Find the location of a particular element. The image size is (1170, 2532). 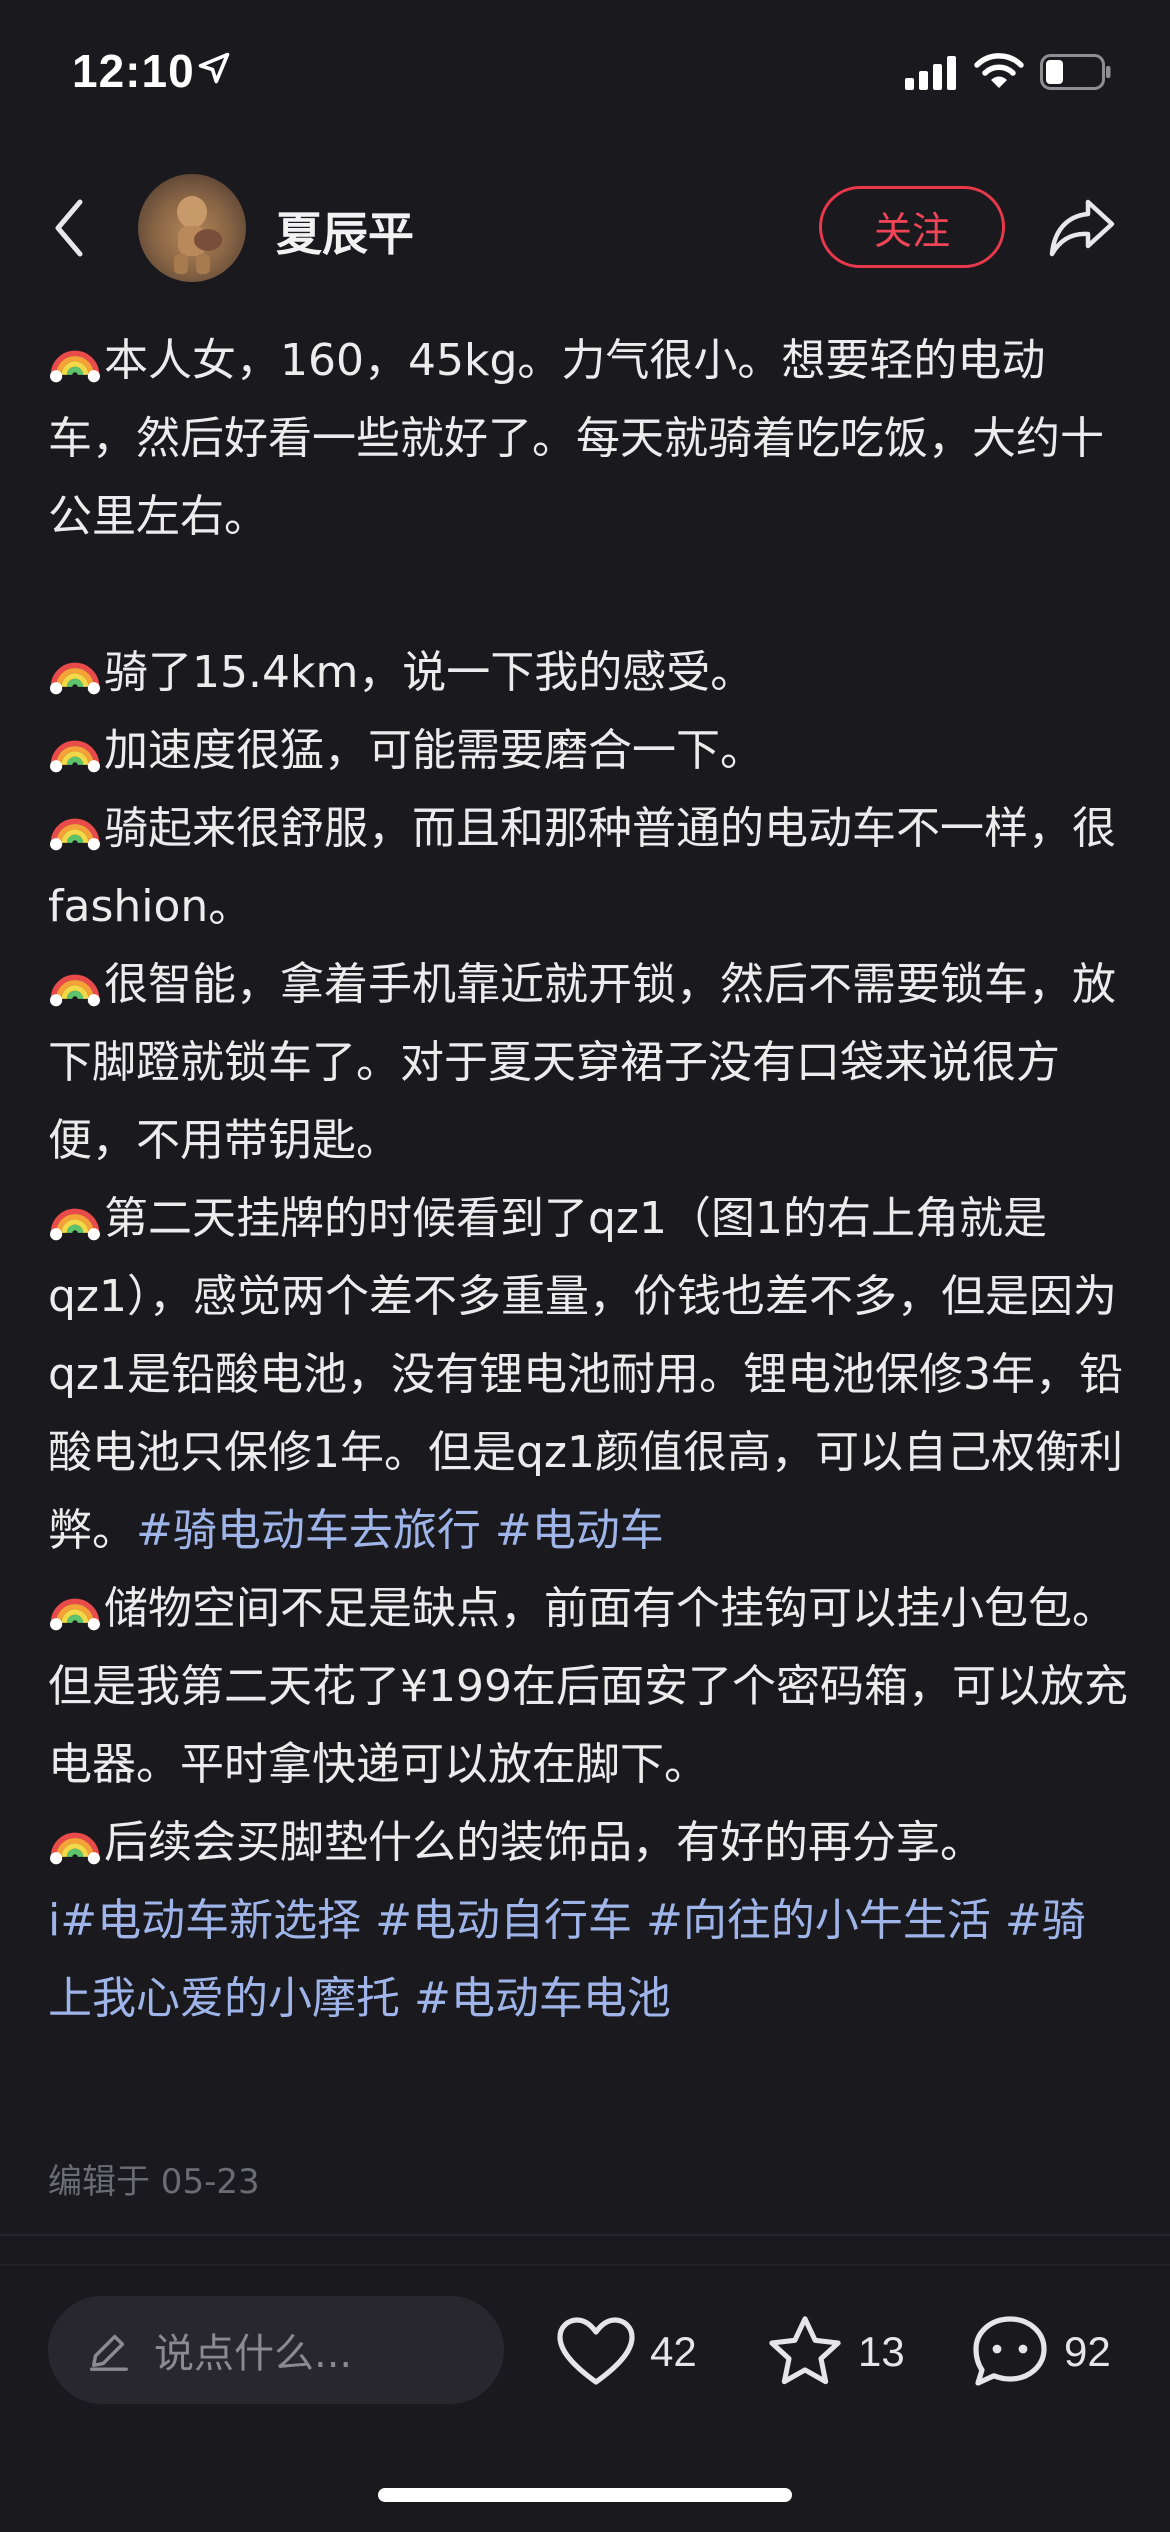

username: 夏辰平 is located at coordinates (345, 231).